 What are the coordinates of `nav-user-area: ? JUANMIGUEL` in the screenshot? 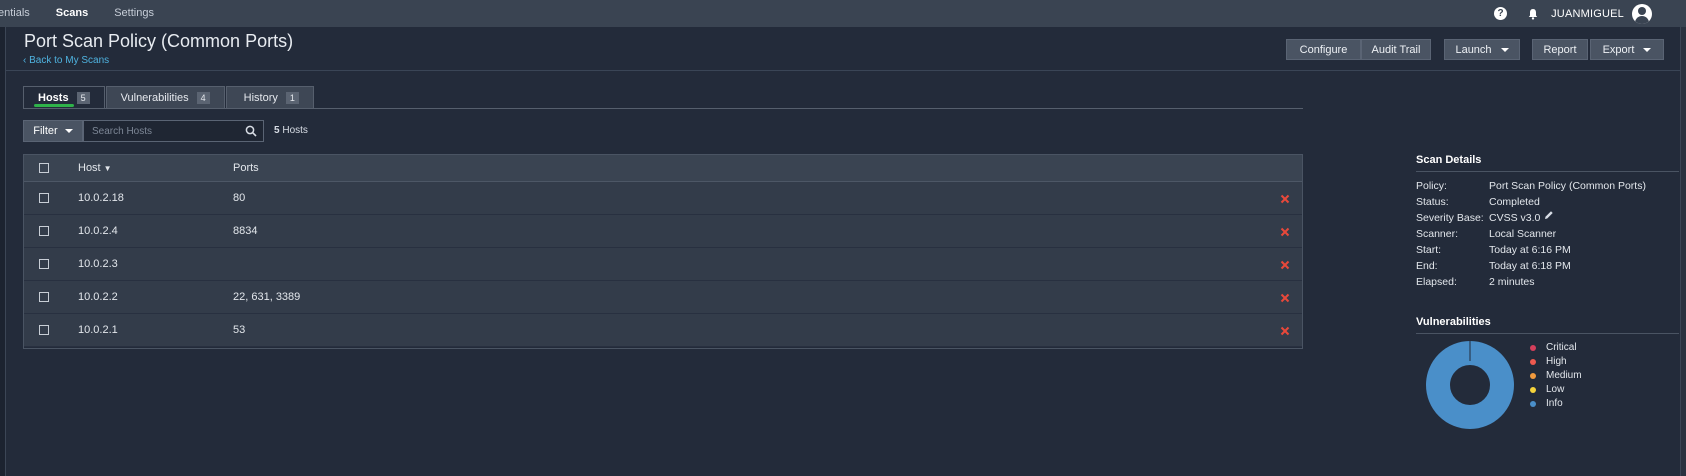 It's located at (1573, 13).